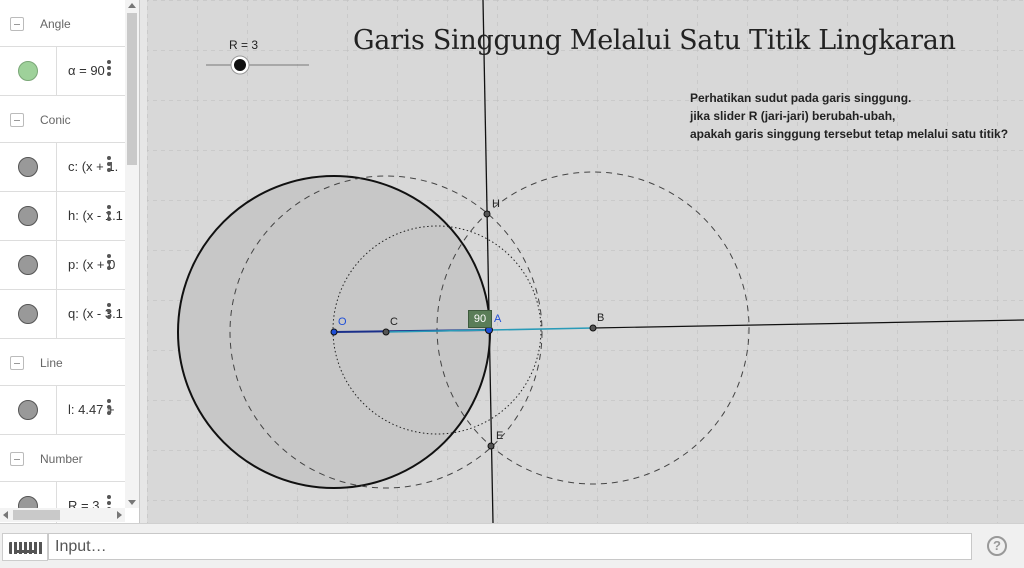 The height and width of the screenshot is (568, 1024). What do you see at coordinates (62, 410) in the screenshot?
I see `algebra-item-l: l: 4.47 +` at bounding box center [62, 410].